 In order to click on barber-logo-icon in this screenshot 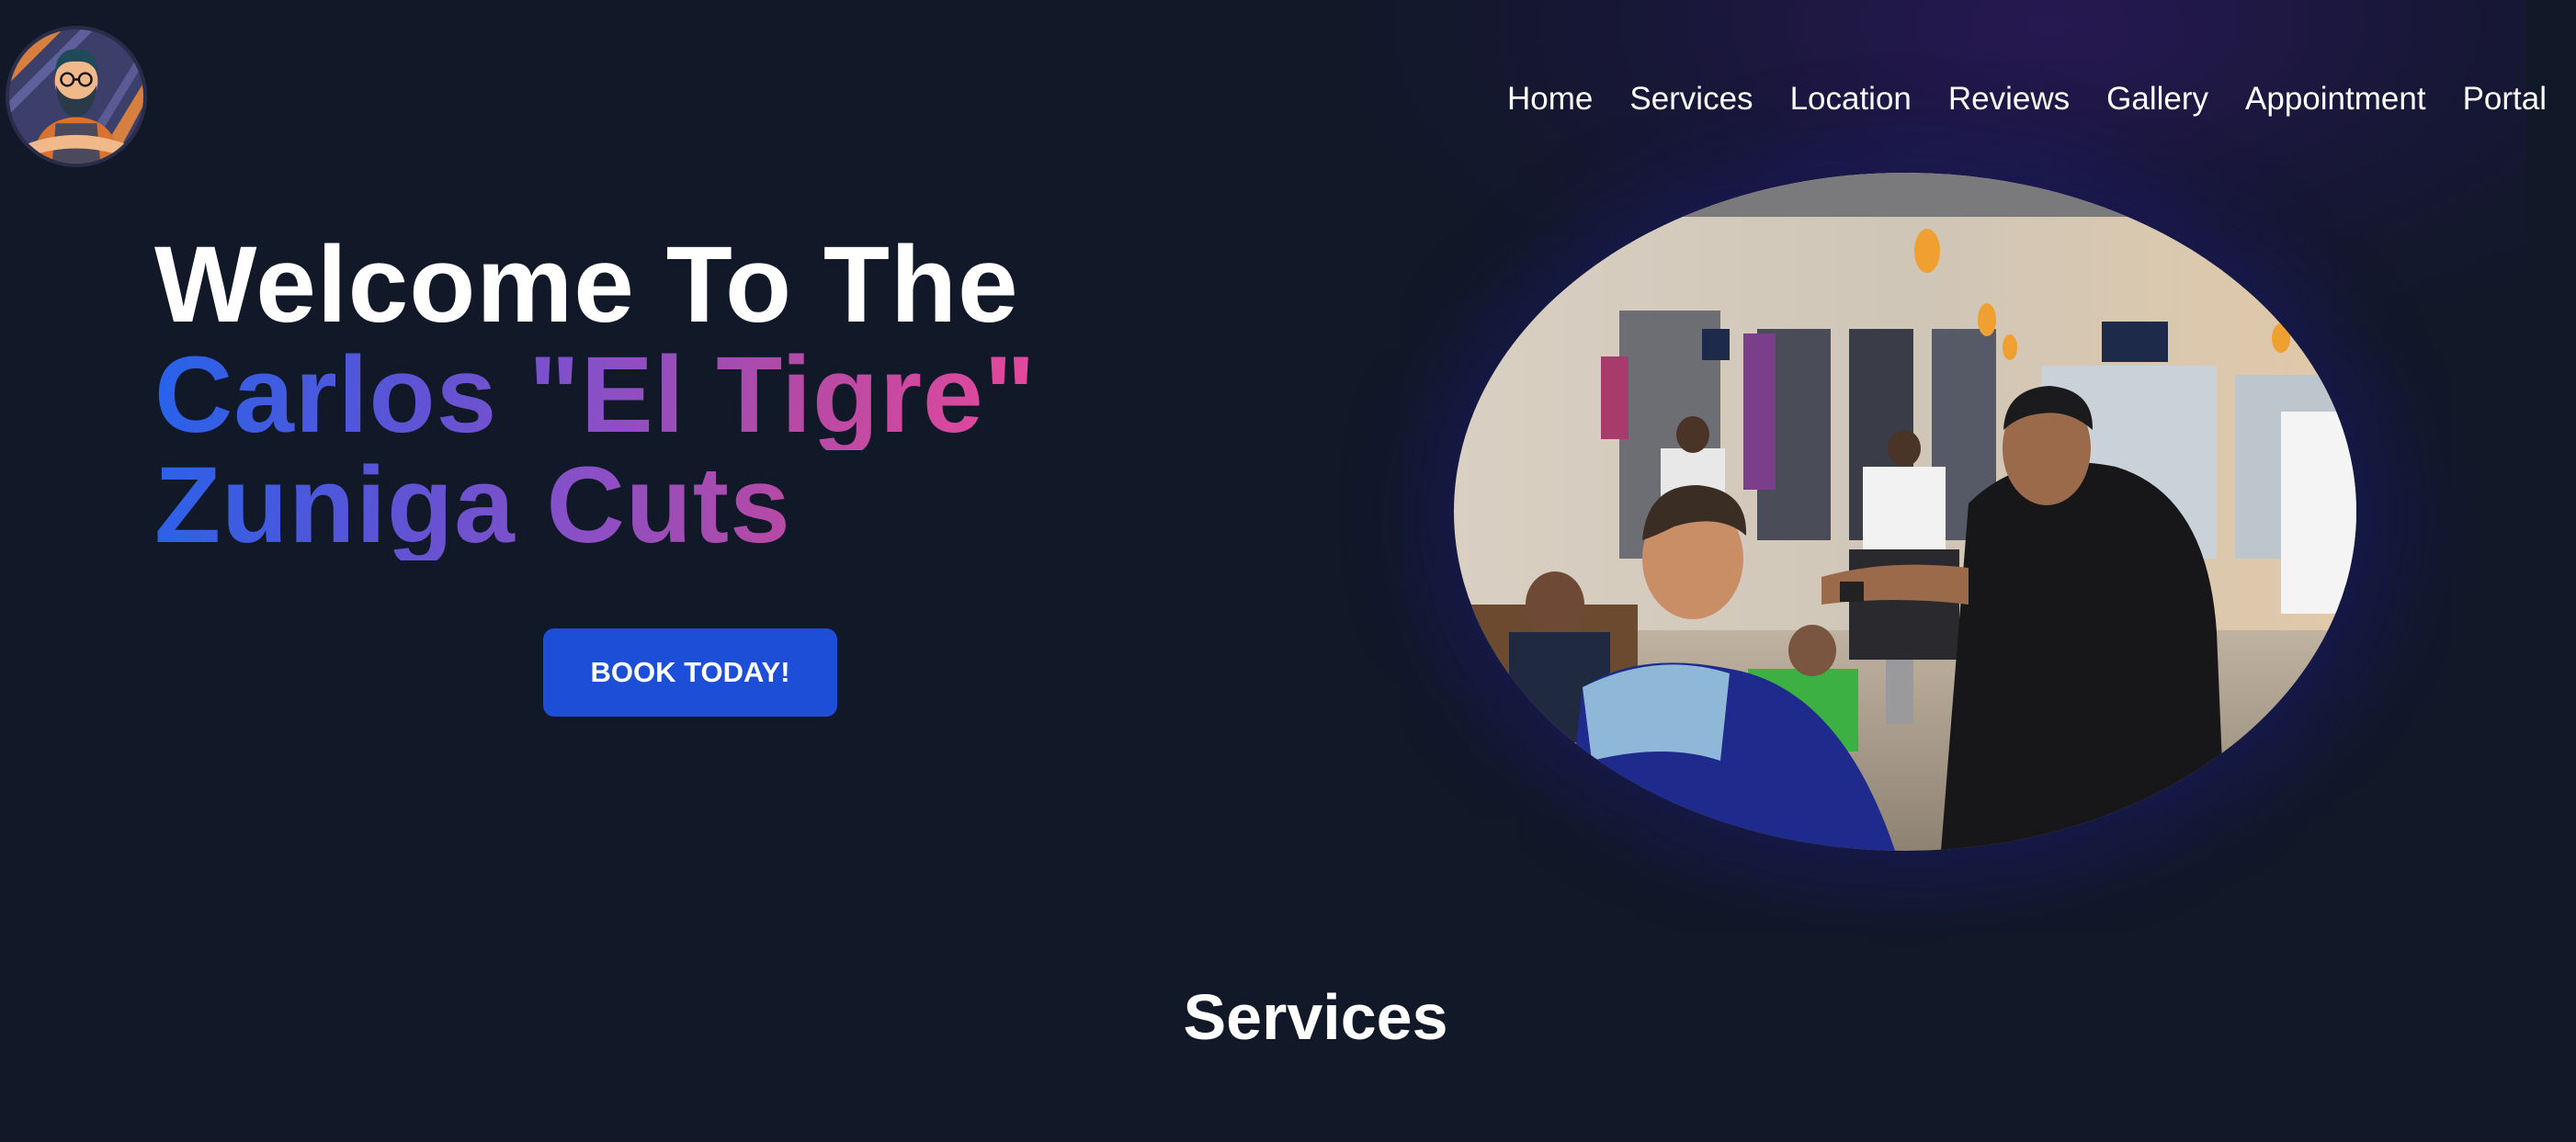, I will do `click(77, 96)`.